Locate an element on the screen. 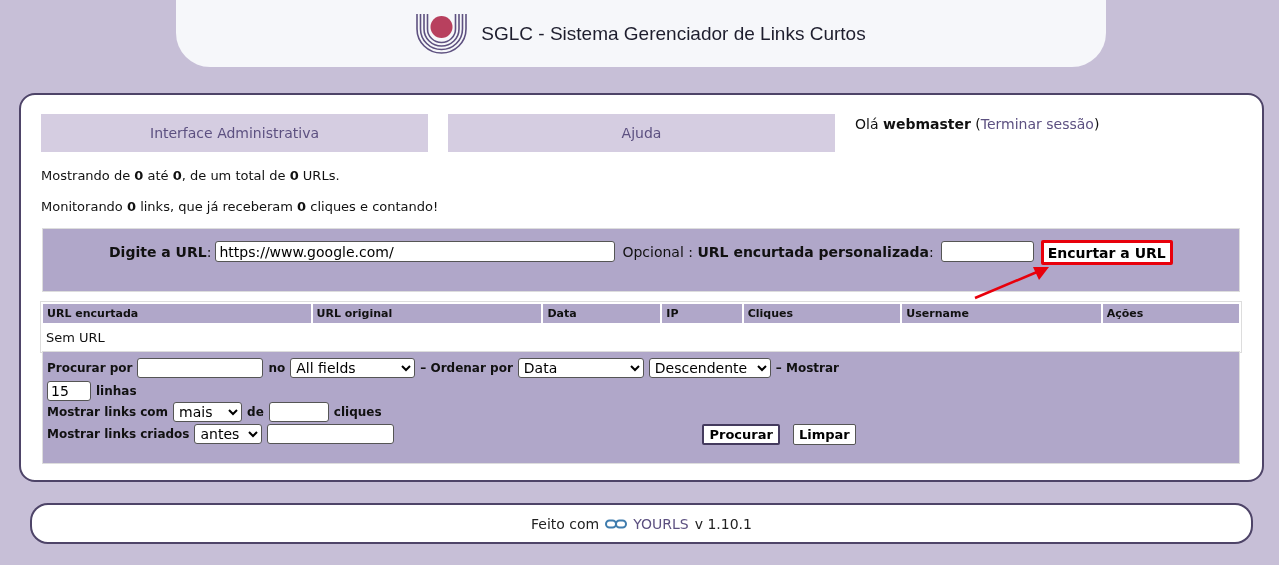  stats-text: Monitorando 0 links, que já receberam 0 cliques e contando! is located at coordinates (240, 206).